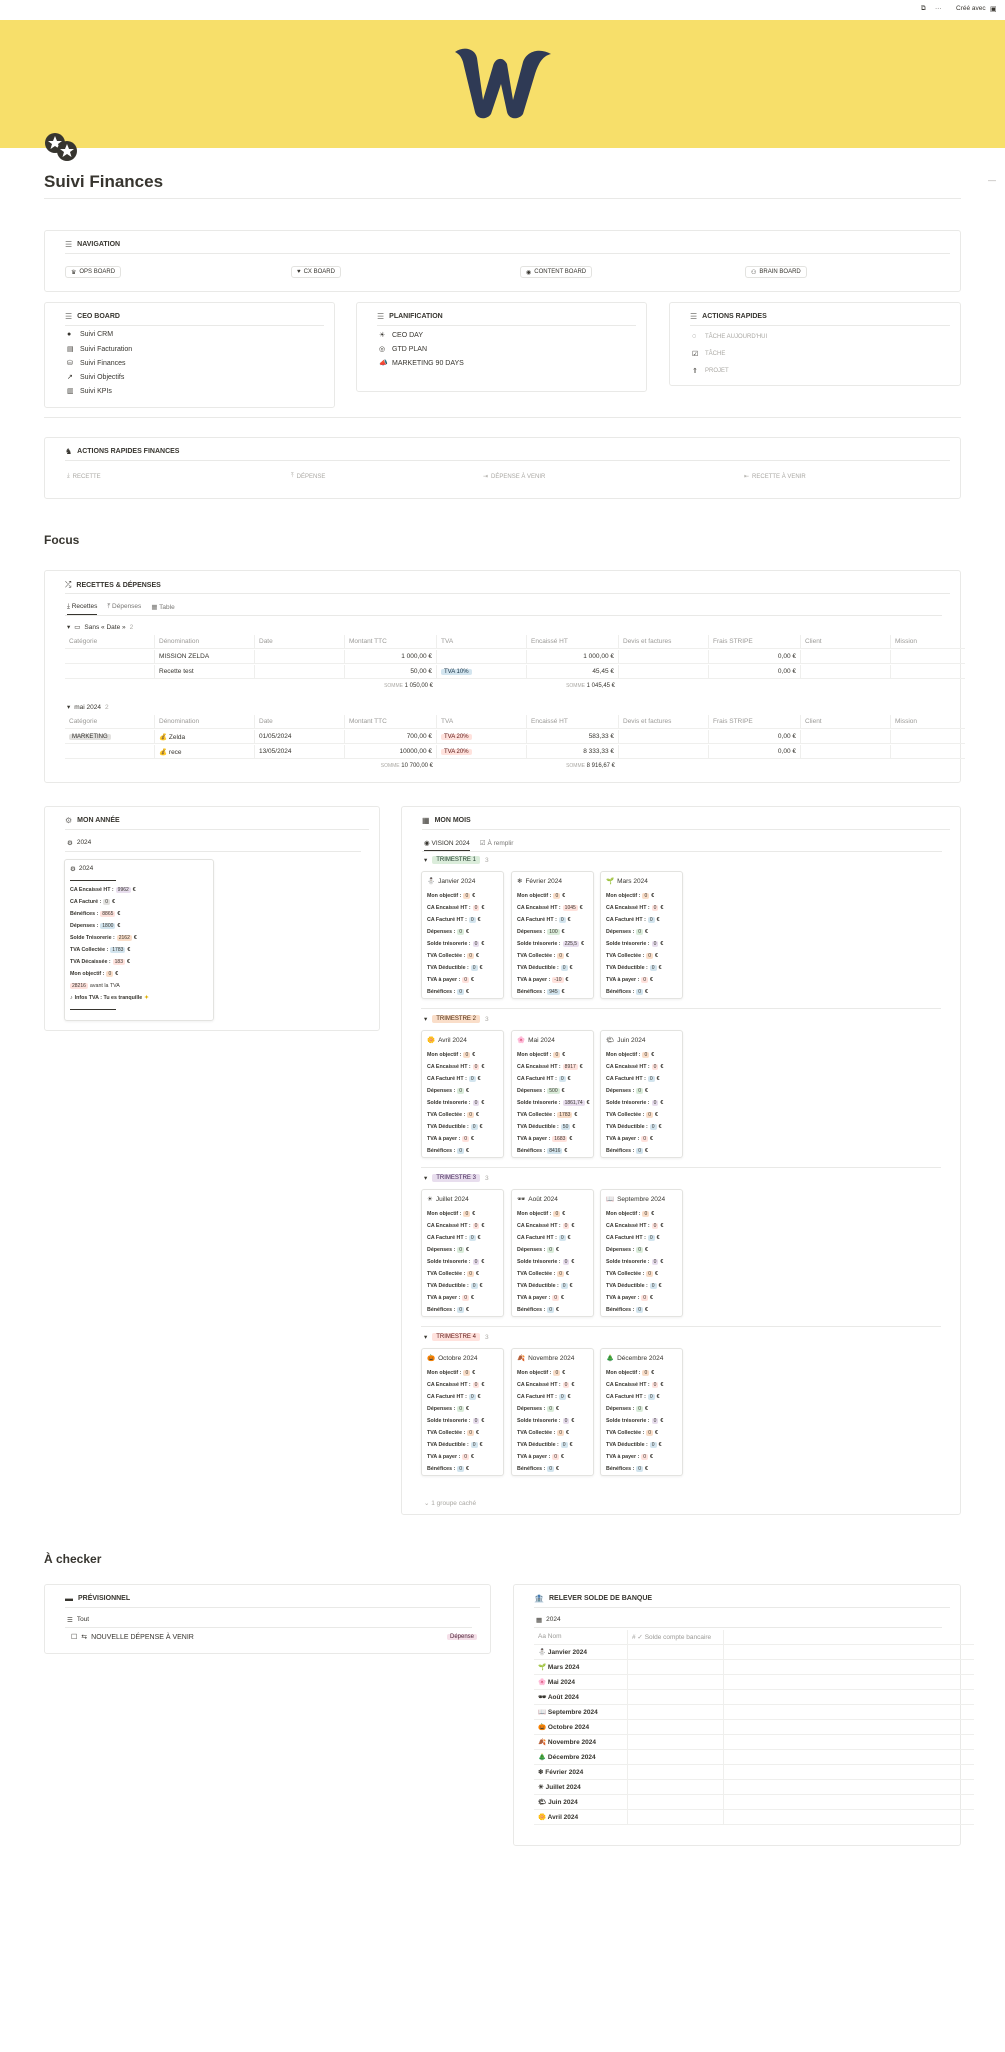 This screenshot has width=1005, height=2052. I want to click on table-sums: SOMME 1 050,00 € SOMME 1 045,45 €, so click(499, 686).